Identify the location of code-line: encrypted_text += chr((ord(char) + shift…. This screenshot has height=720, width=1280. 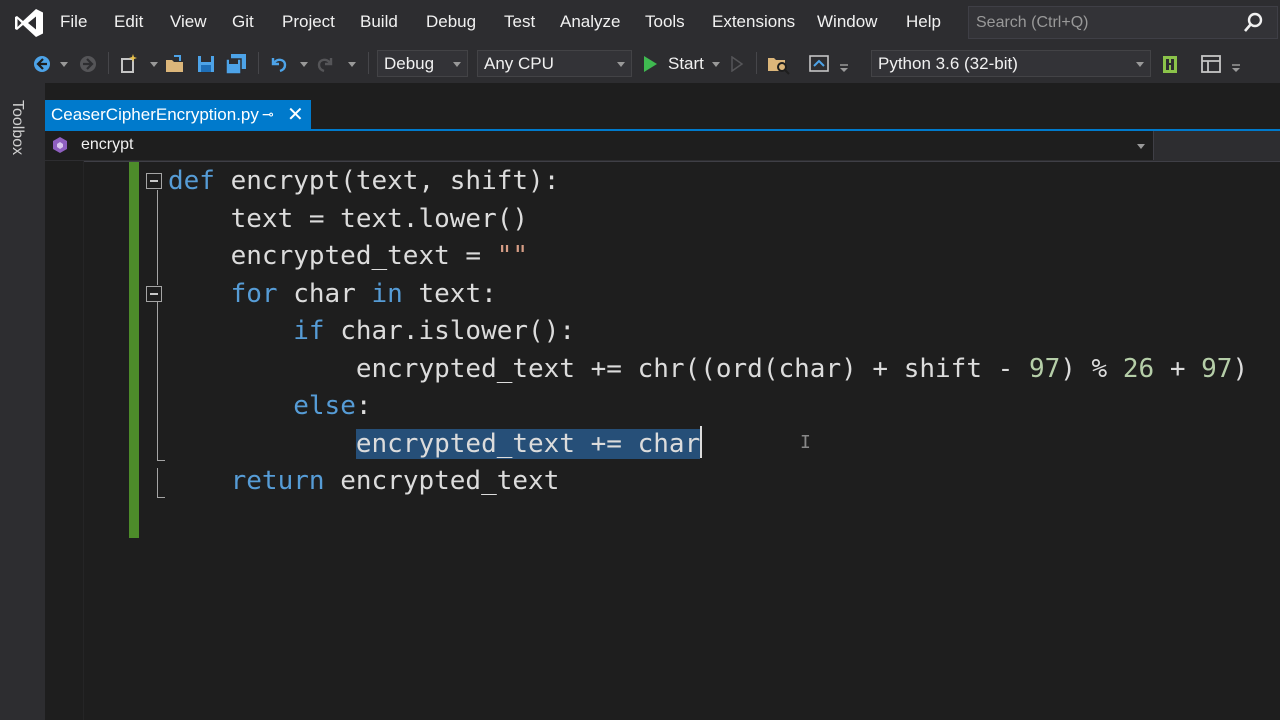
(708, 370).